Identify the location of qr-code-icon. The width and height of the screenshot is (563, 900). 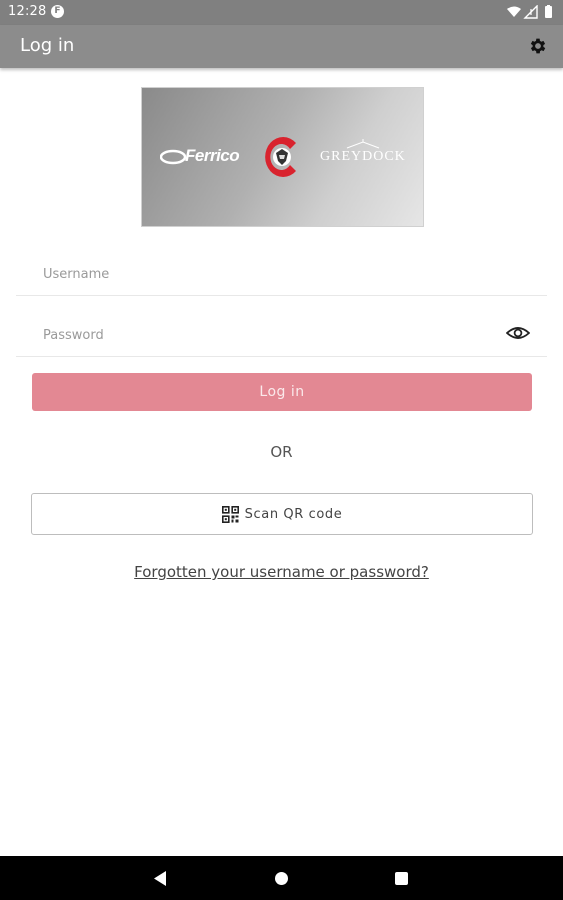
(230, 514).